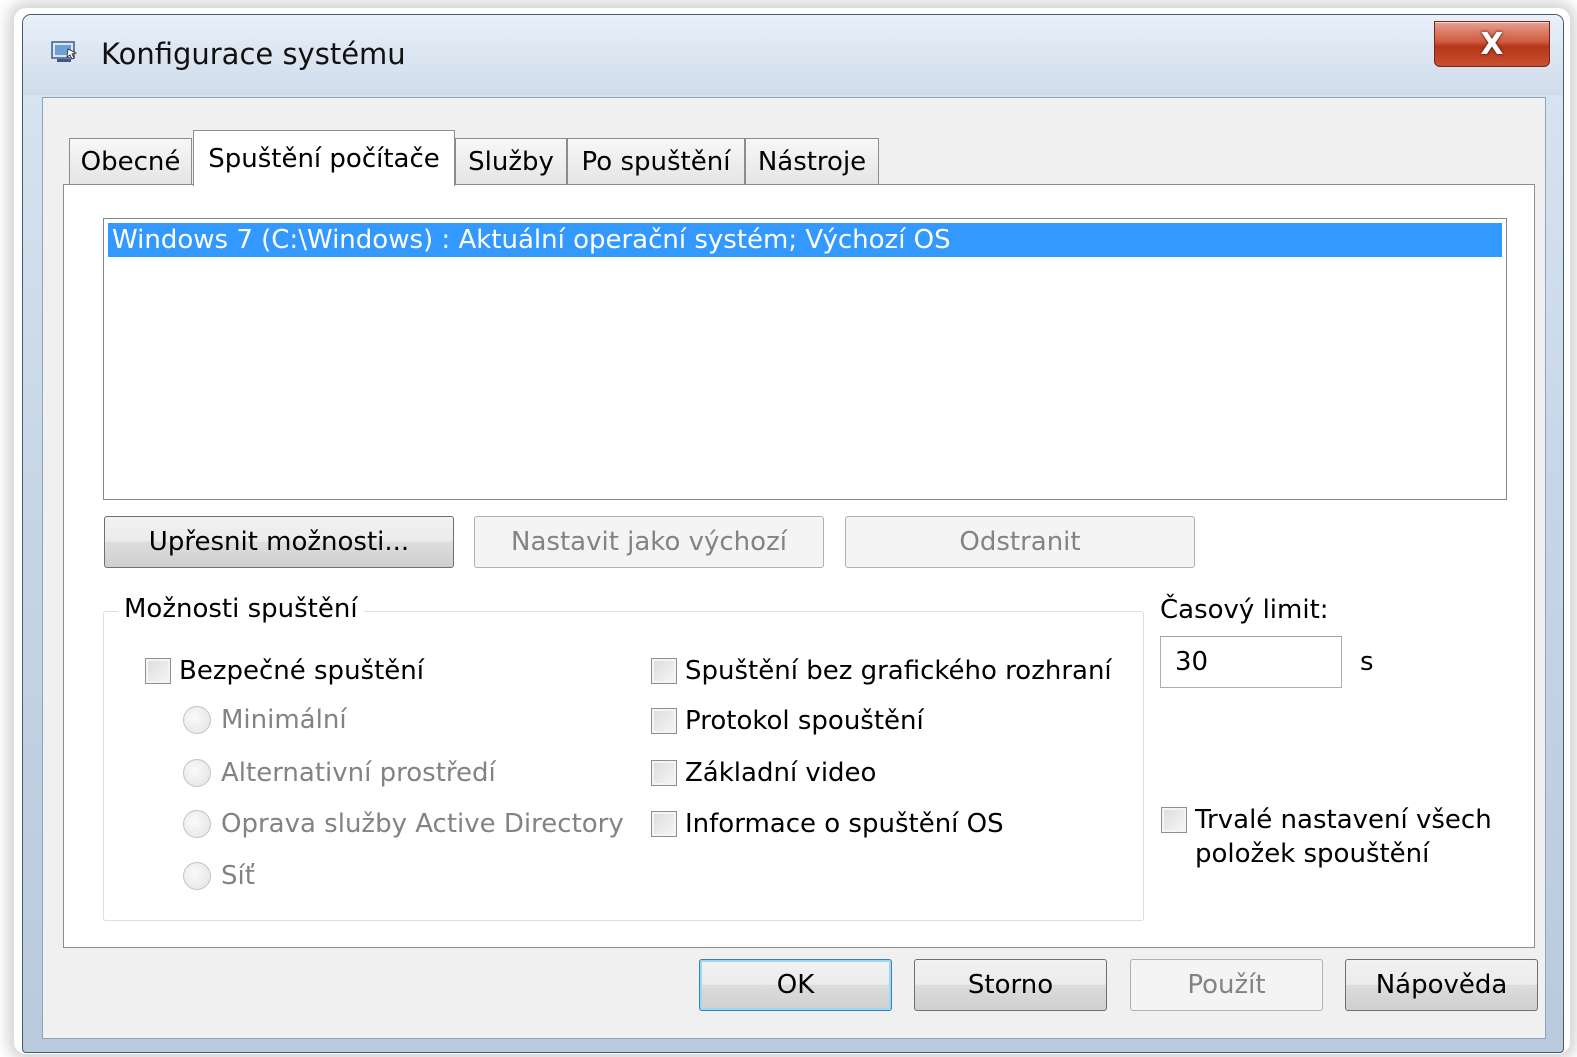  I want to click on tab-boot: Spuštění počítače, so click(324, 158).